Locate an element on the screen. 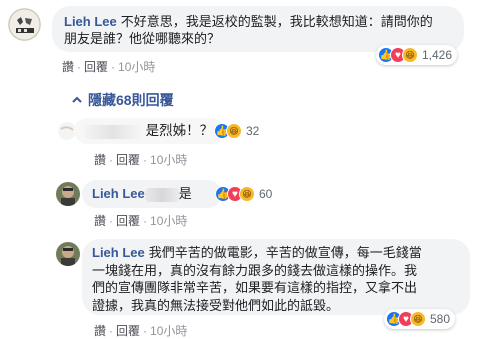 The height and width of the screenshot is (339, 484). comment-bubble: Lieh Lee 是 is located at coordinates (152, 194).